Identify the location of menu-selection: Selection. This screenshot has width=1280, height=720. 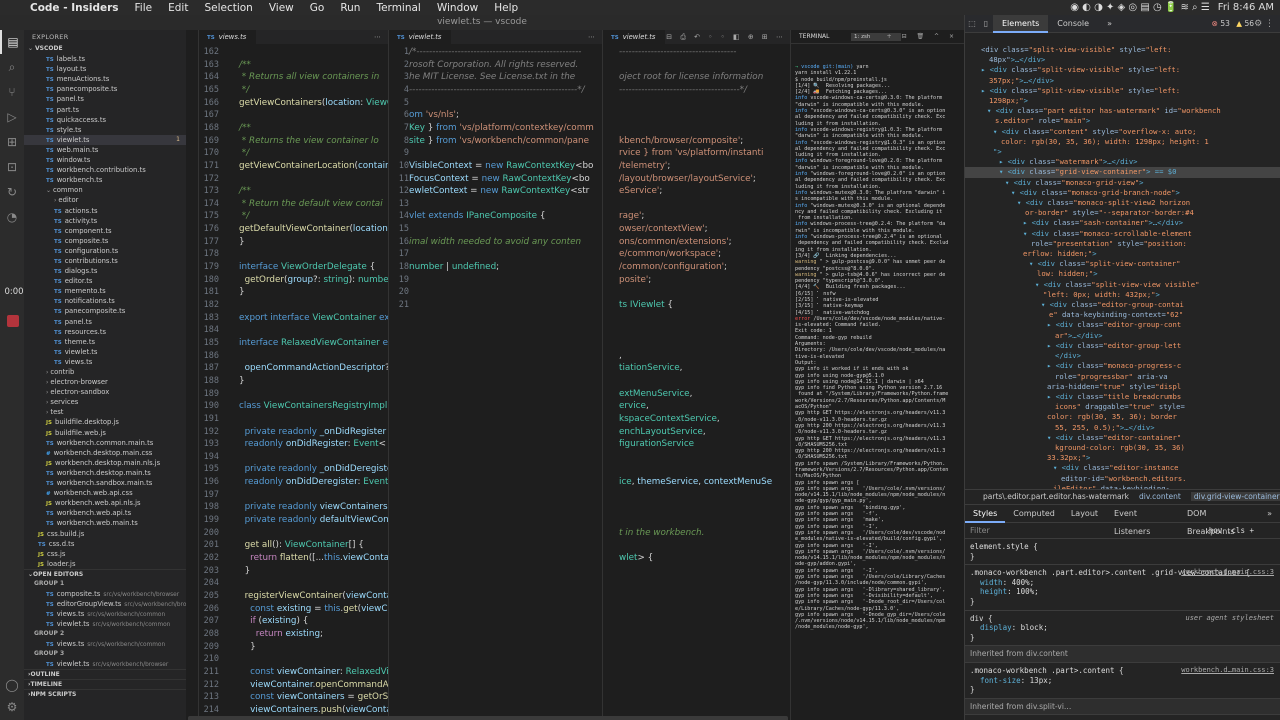
(228, 8).